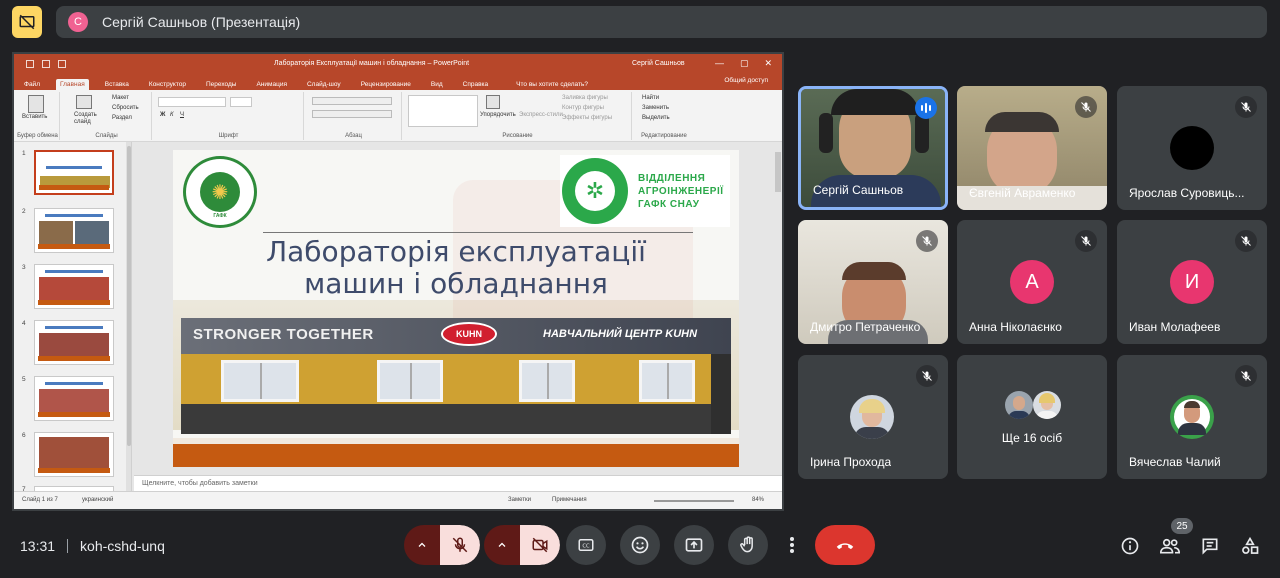 This screenshot has width=1280, height=578. I want to click on reactions-button, so click(640, 545).